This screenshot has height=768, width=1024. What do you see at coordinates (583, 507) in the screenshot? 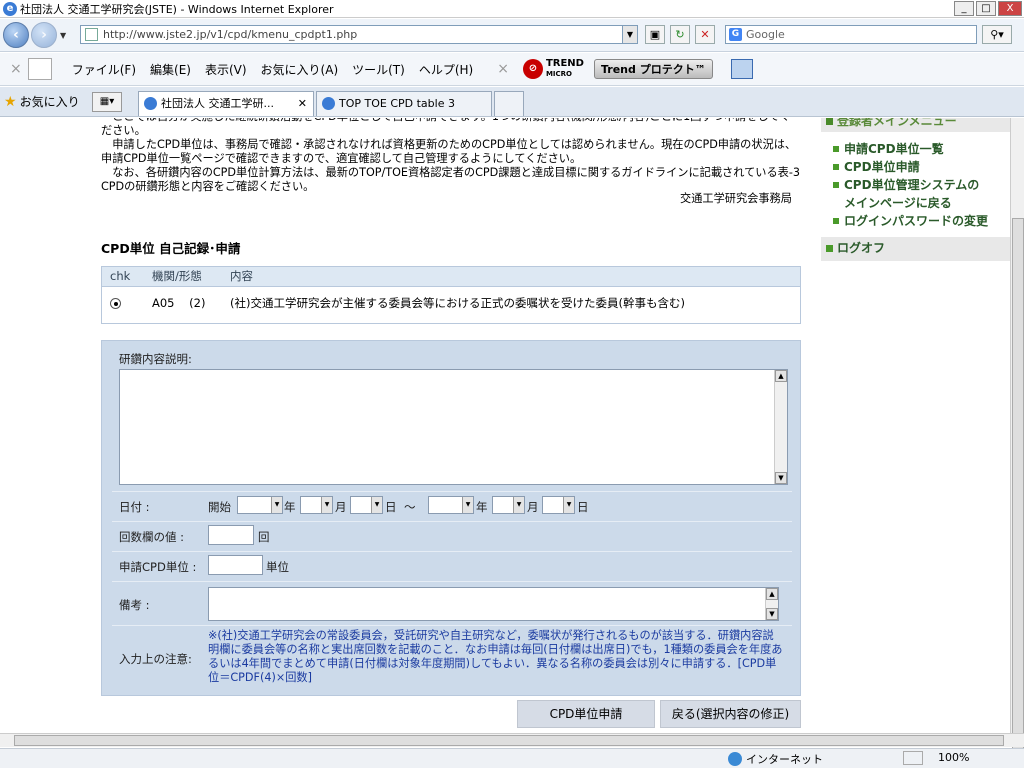
I see `day-unit-end: 日` at bounding box center [583, 507].